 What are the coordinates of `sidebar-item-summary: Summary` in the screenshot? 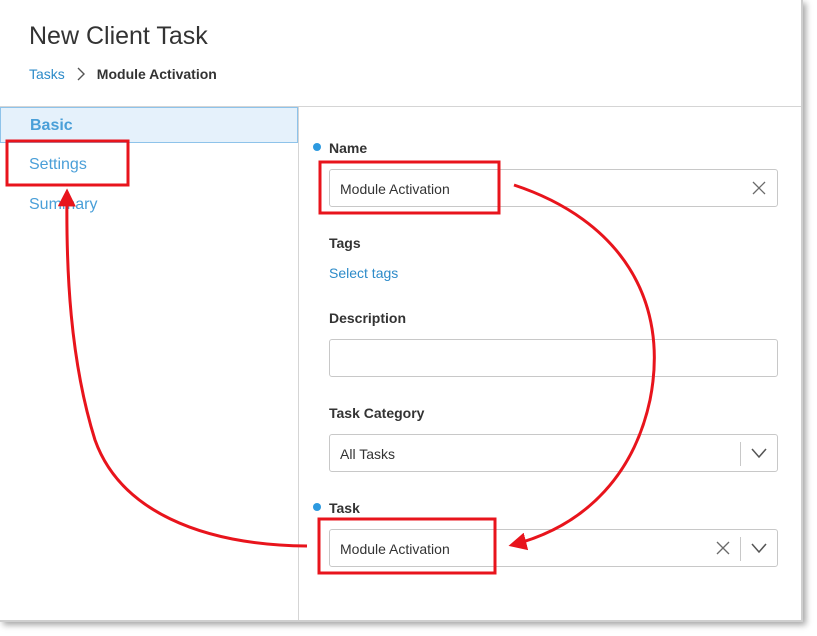 It's located at (149, 205).